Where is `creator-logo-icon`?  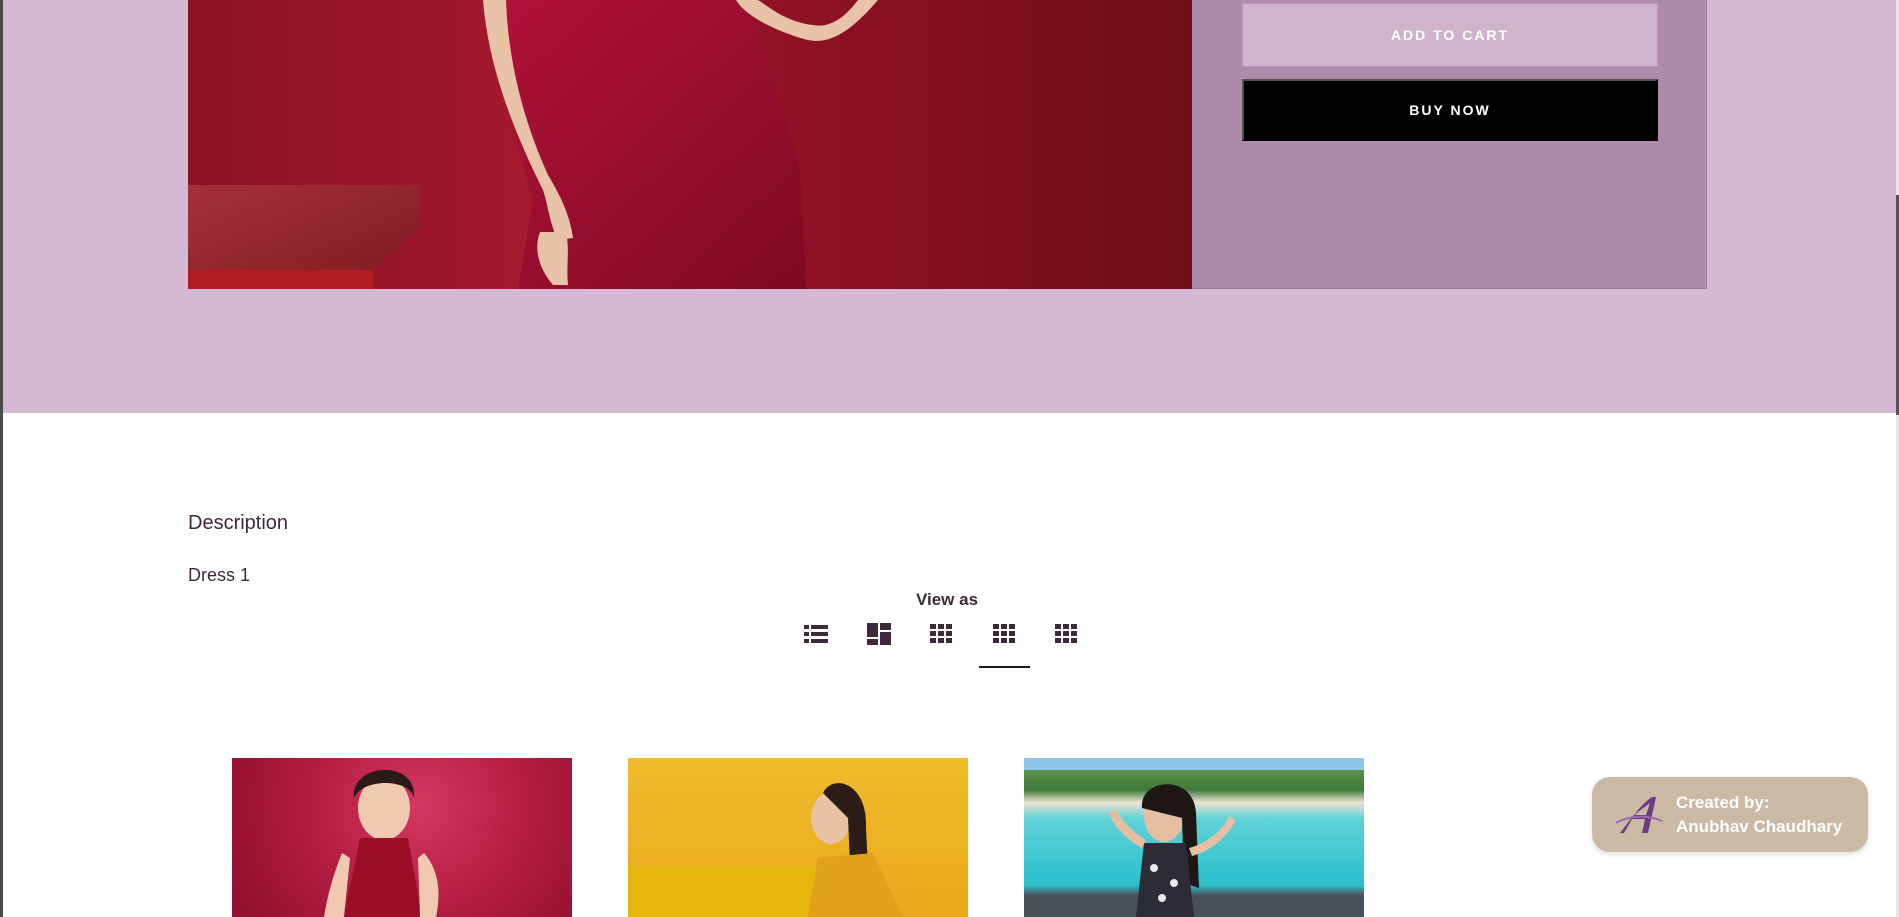
creator-logo-icon is located at coordinates (1639, 814).